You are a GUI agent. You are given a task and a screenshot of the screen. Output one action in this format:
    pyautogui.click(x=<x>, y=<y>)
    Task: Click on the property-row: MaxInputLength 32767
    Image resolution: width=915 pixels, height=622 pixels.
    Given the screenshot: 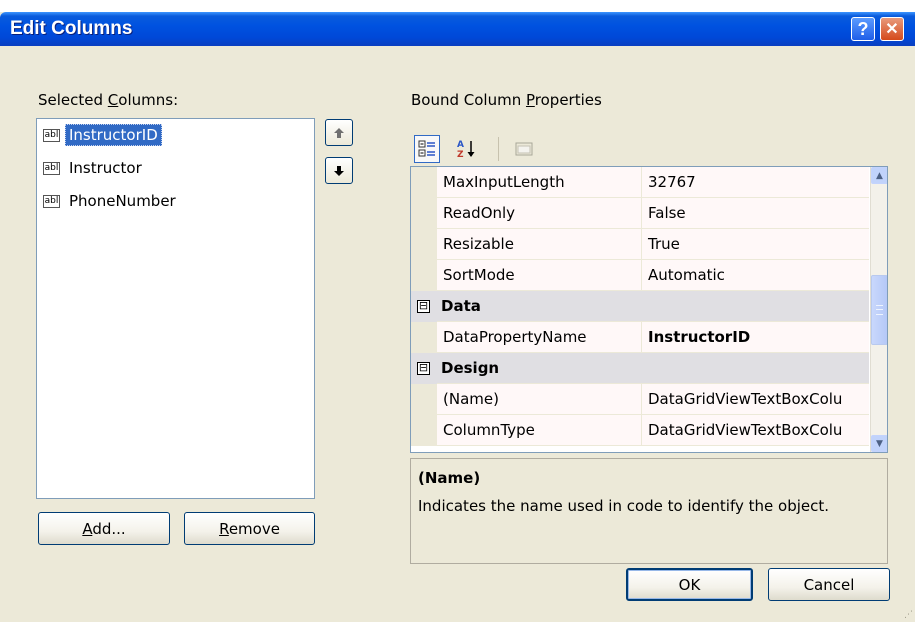 What is the action you would take?
    pyautogui.click(x=640, y=182)
    